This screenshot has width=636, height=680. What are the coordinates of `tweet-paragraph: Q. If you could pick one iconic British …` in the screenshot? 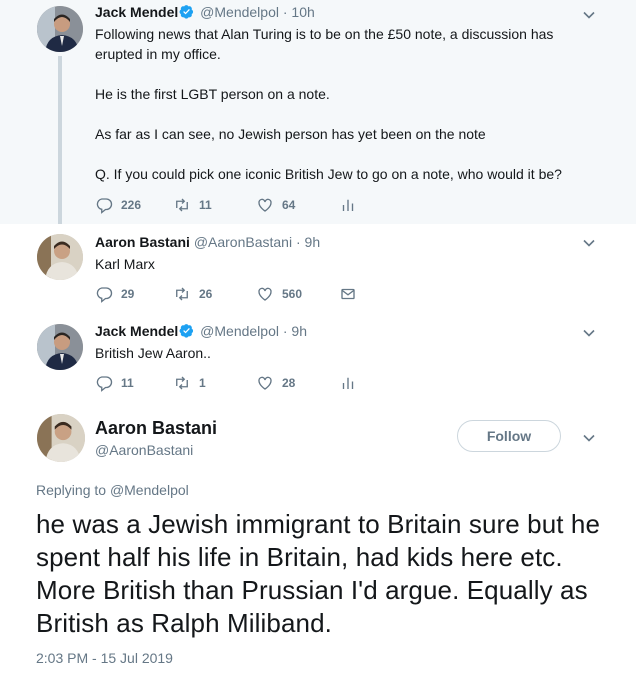 It's located at (328, 174).